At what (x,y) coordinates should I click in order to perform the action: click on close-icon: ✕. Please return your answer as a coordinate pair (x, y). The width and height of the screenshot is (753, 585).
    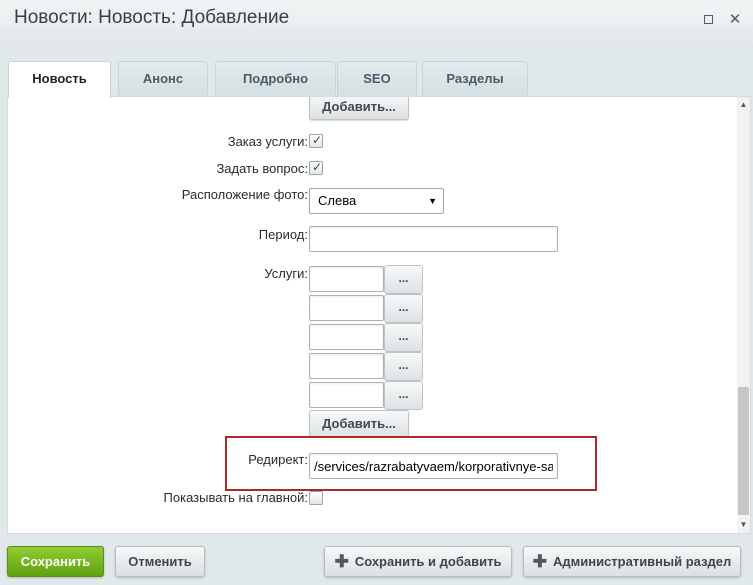
    Looking at the image, I should click on (735, 20).